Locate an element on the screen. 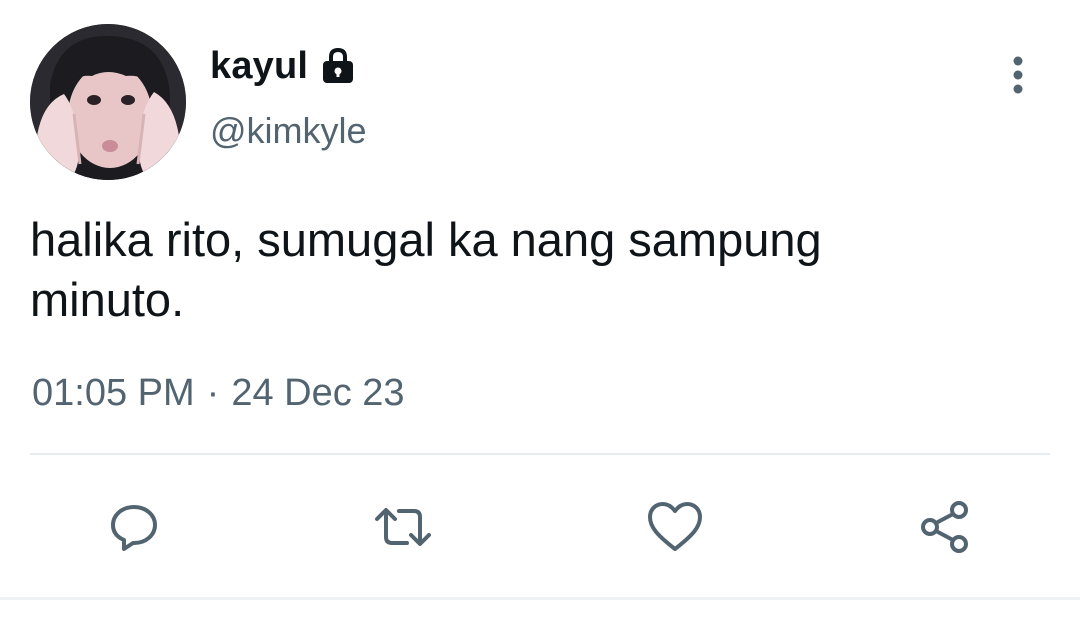 The height and width of the screenshot is (618, 1080). retweet-button is located at coordinates (403, 527).